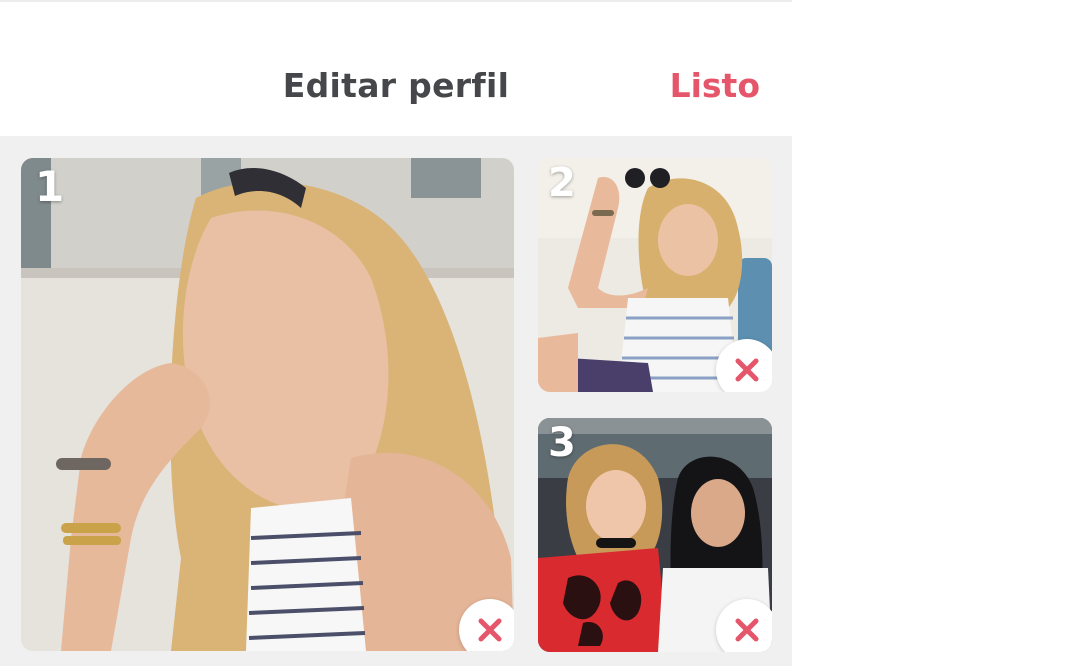  I want to click on remove-photo-2-button, so click(744, 365).